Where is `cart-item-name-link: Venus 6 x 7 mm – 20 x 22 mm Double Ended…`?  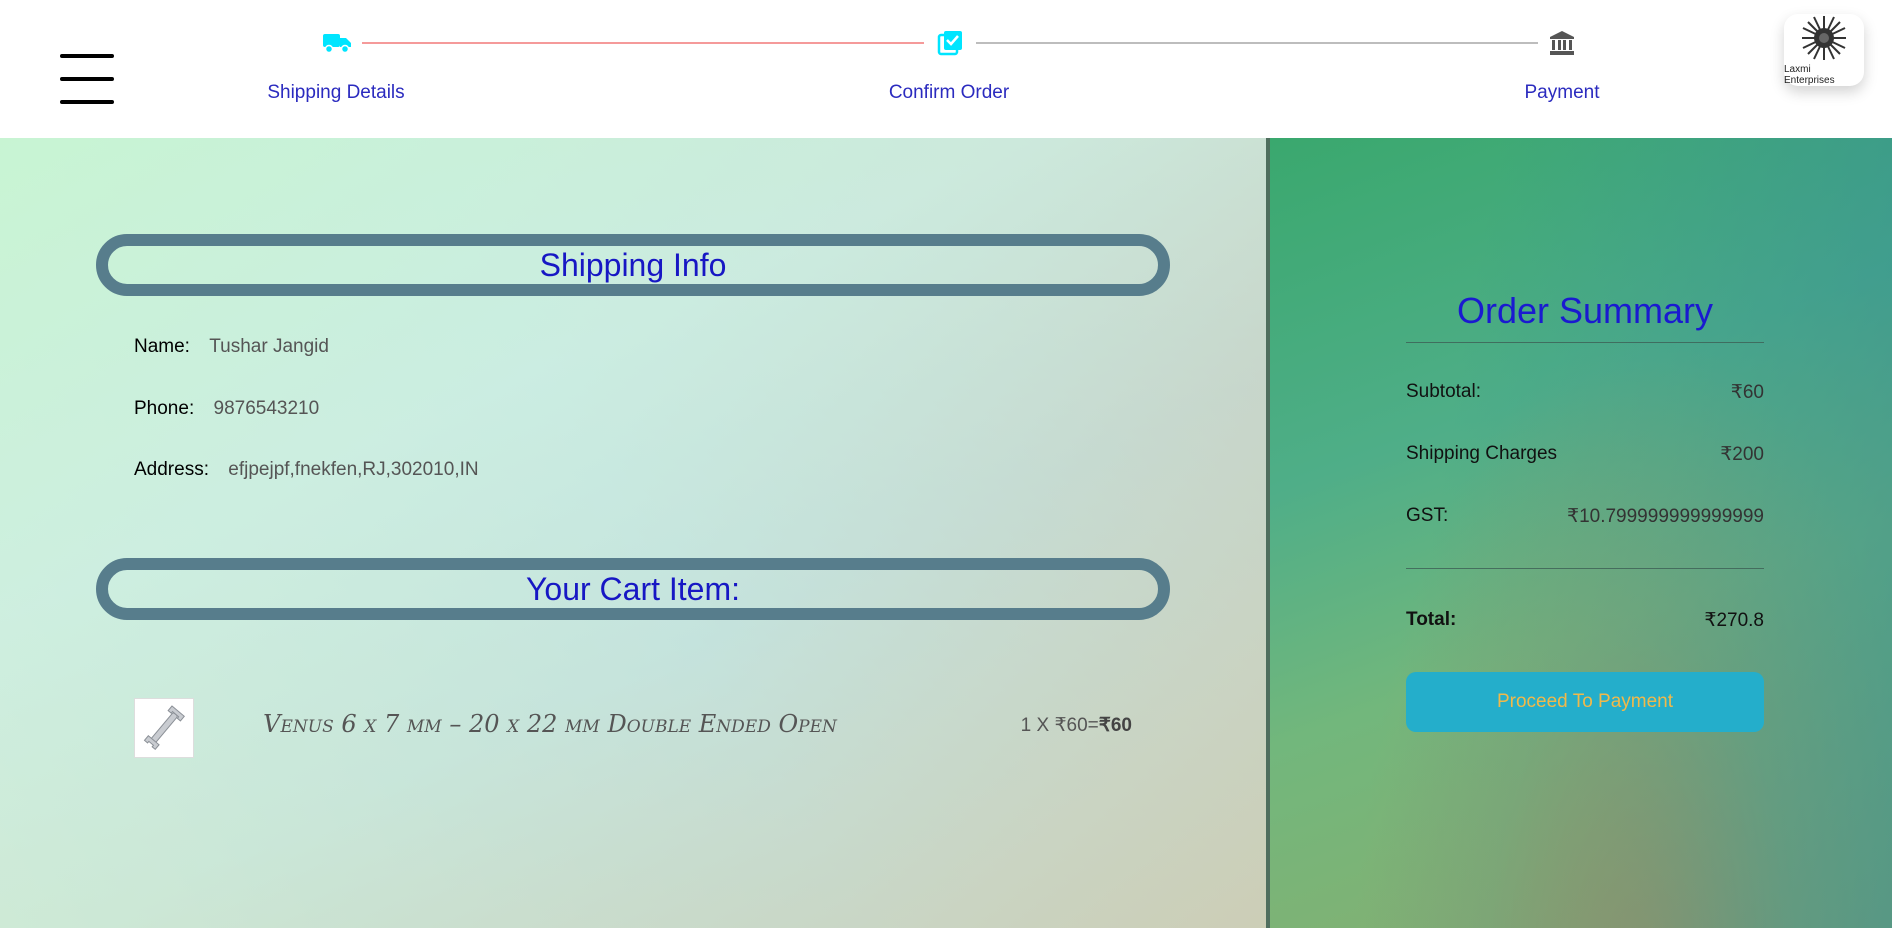
cart-item-name-link: Venus 6 x 7 mm – 20 x 22 mm Double Ended… is located at coordinates (550, 724).